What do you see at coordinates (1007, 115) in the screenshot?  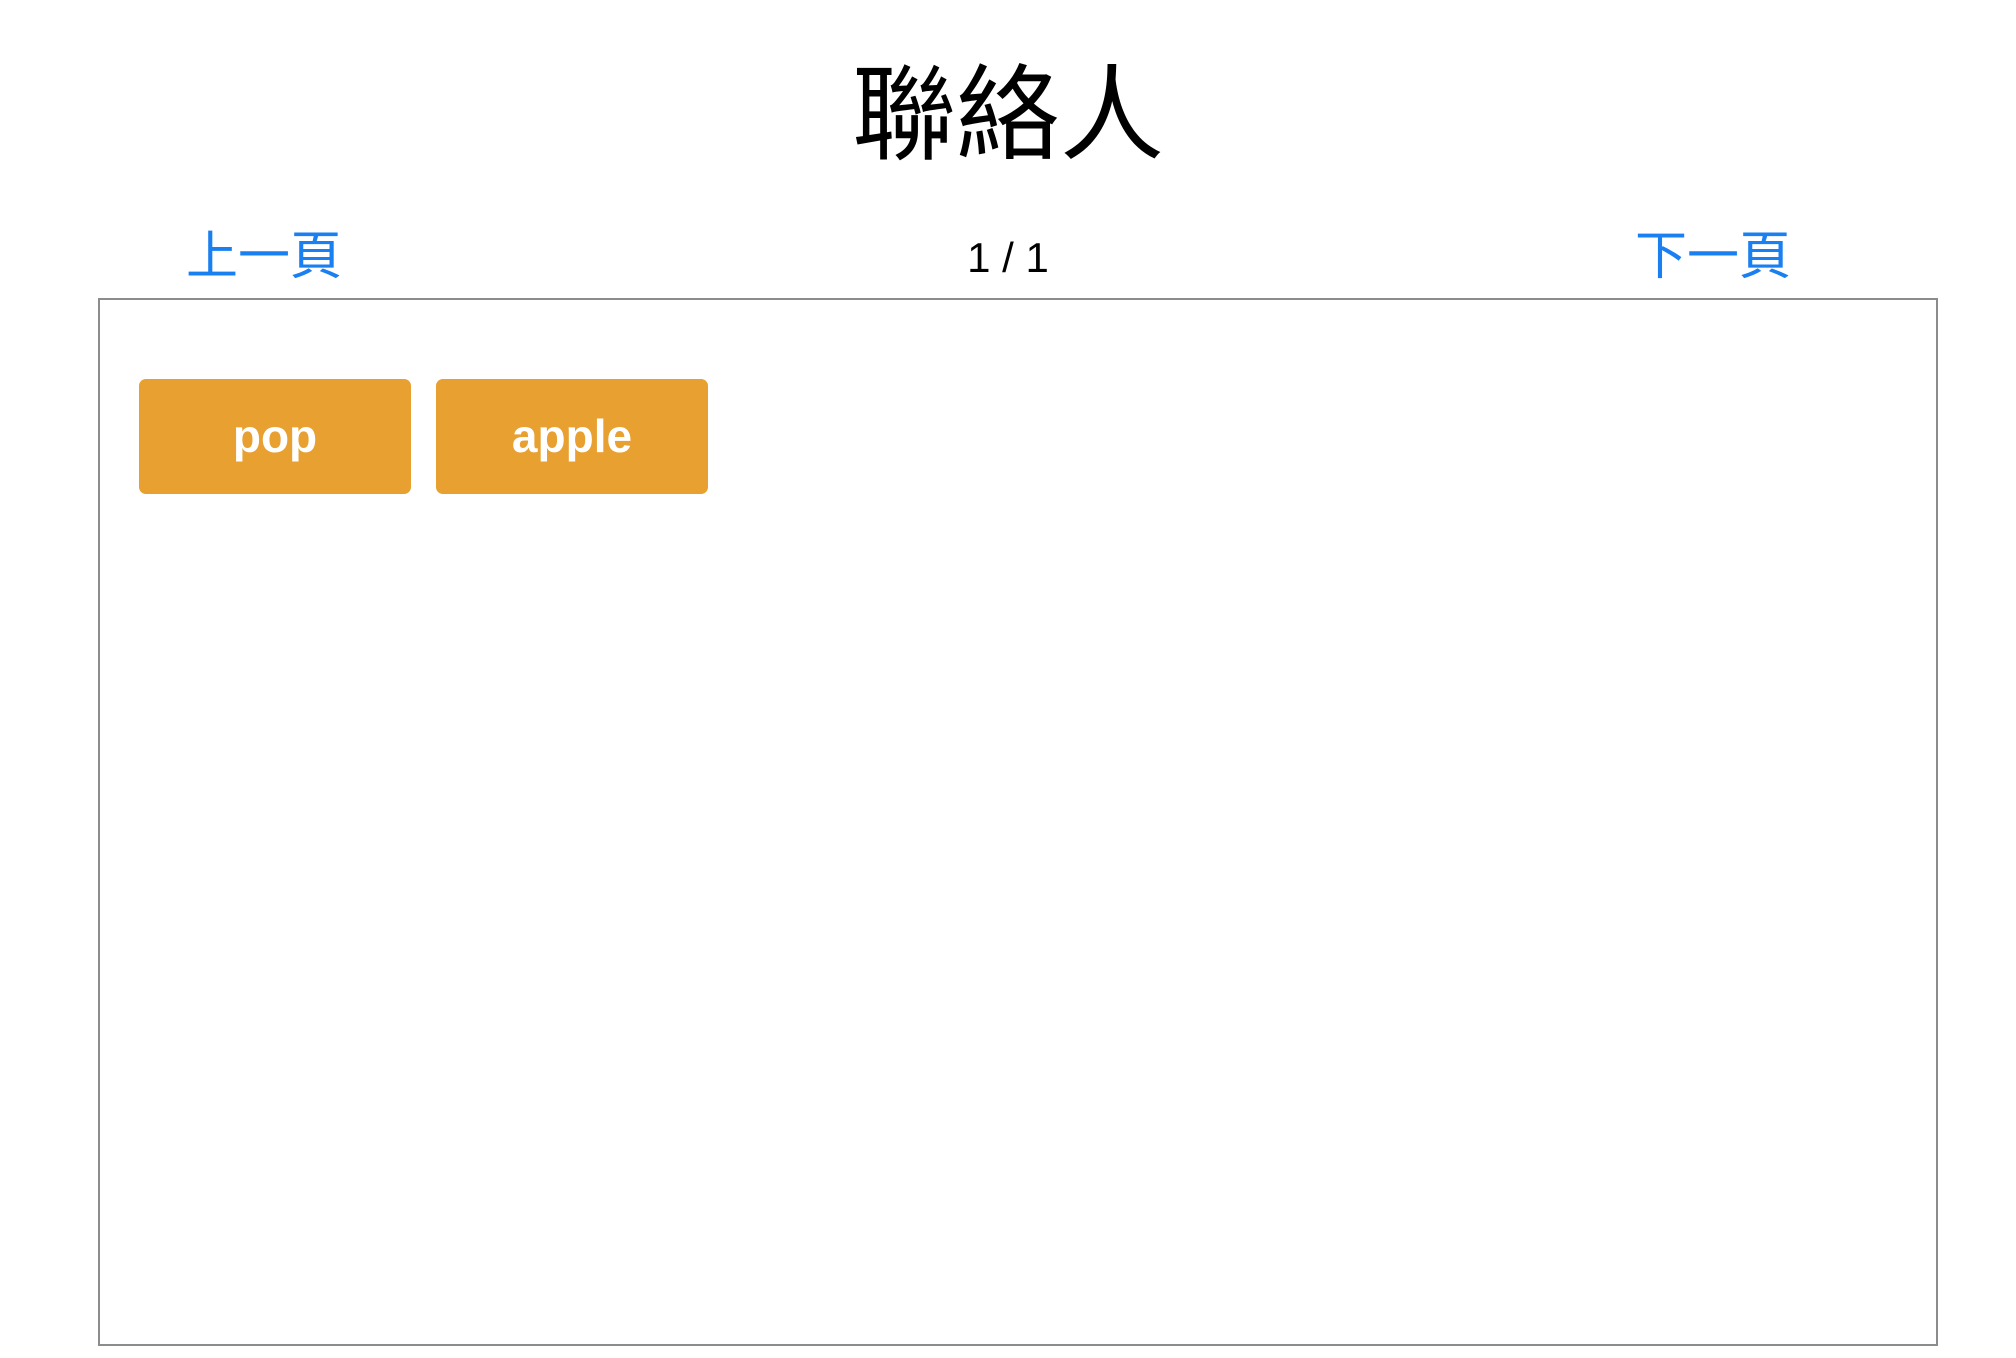 I see `page-title: 聯絡人` at bounding box center [1007, 115].